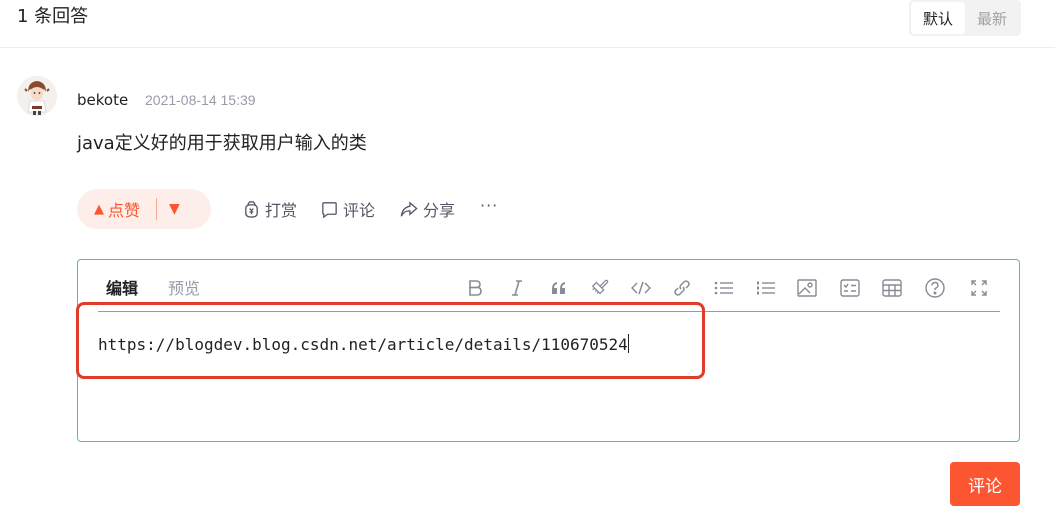 This screenshot has width=1055, height=511. What do you see at coordinates (409, 208) in the screenshot?
I see `share-icon` at bounding box center [409, 208].